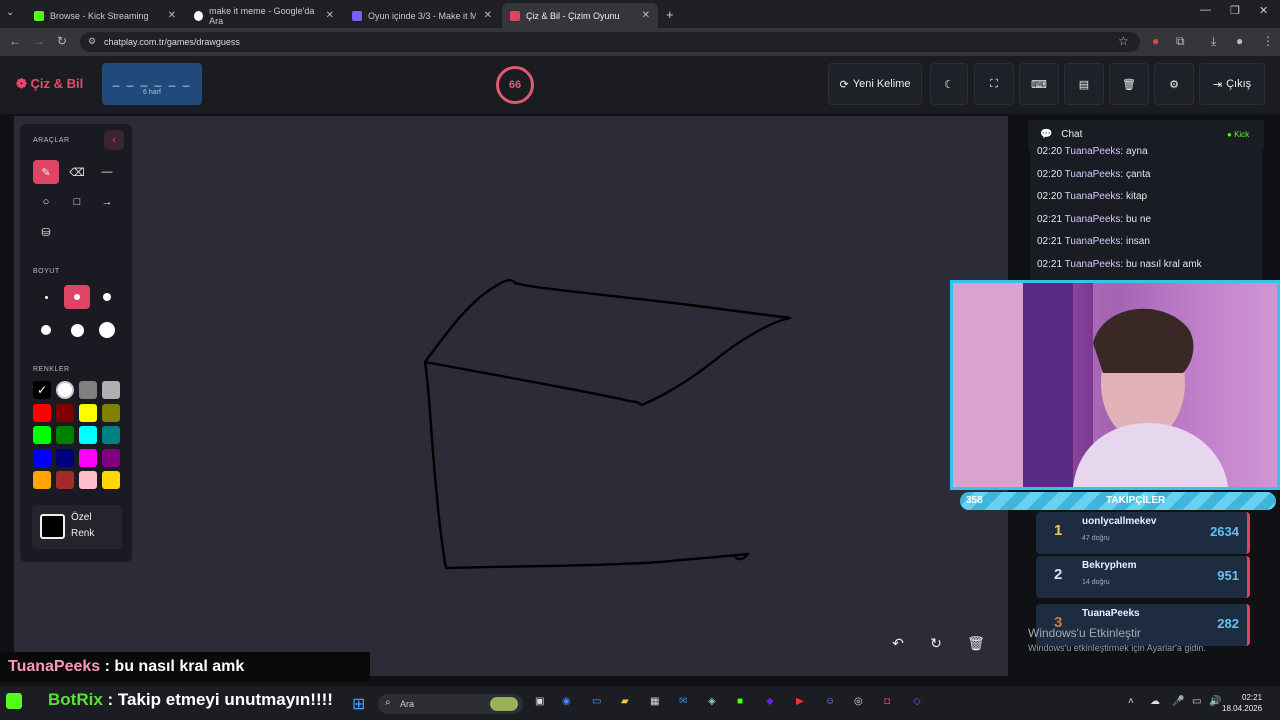  What do you see at coordinates (105, 15) in the screenshot?
I see `tab-kick: Browse - Kick Streaming ✕` at bounding box center [105, 15].